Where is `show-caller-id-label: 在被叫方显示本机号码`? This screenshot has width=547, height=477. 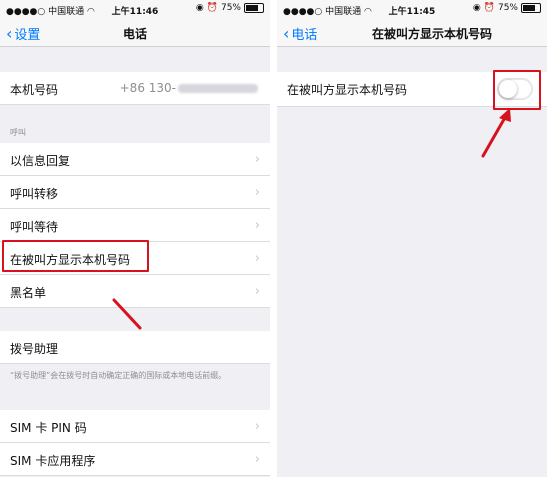 show-caller-id-label: 在被叫方显示本机号码 is located at coordinates (347, 90).